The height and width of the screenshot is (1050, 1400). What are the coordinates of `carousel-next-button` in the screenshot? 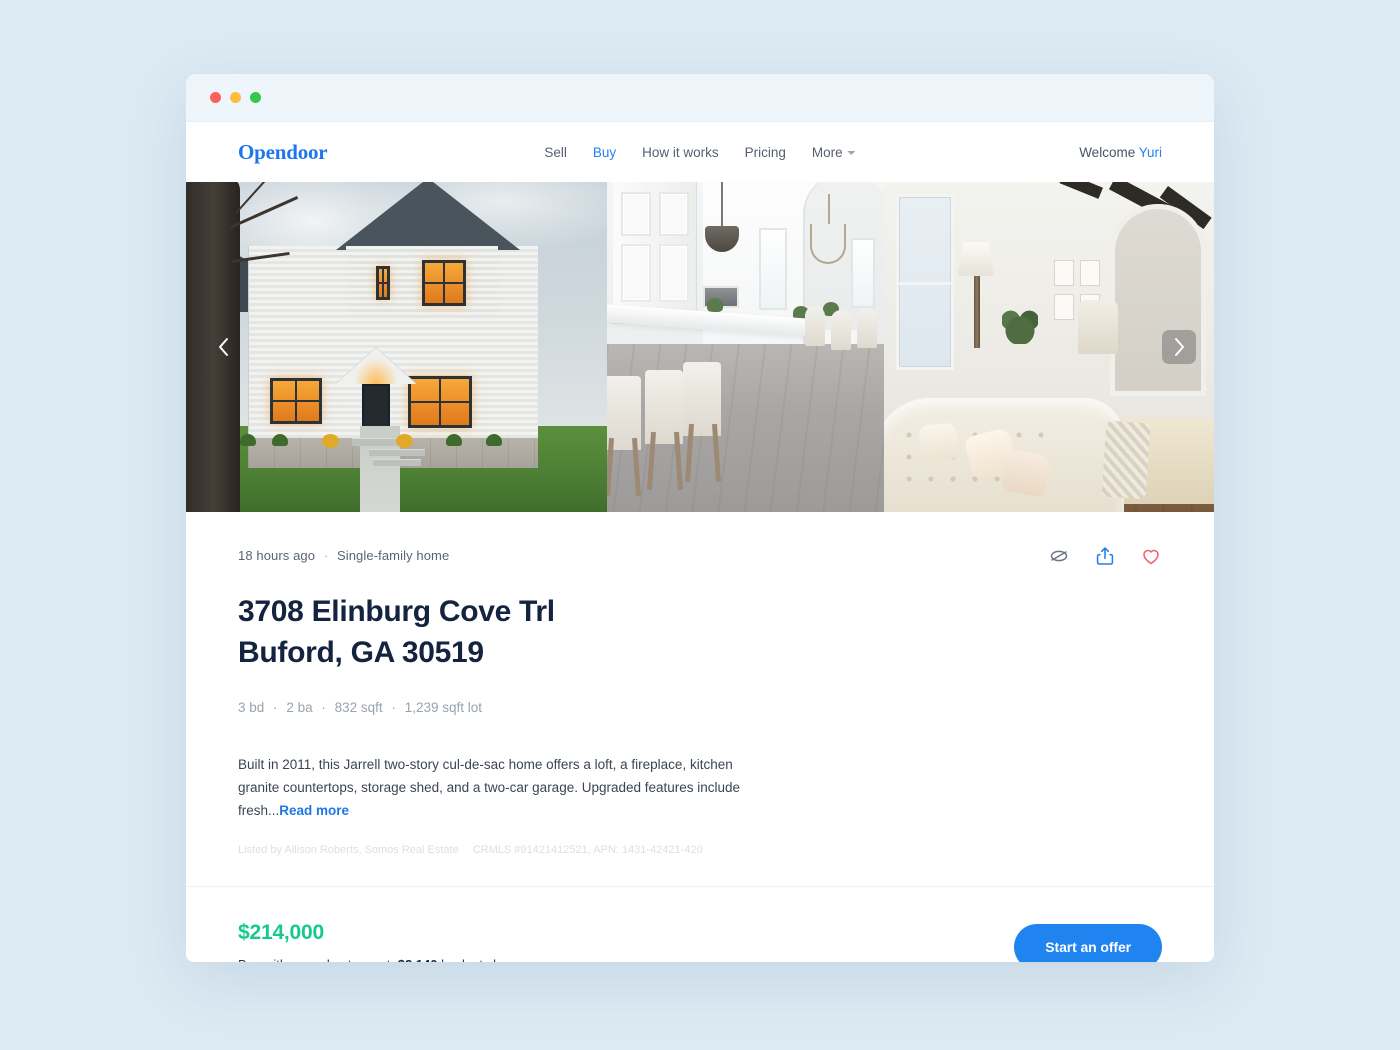 It's located at (1179, 347).